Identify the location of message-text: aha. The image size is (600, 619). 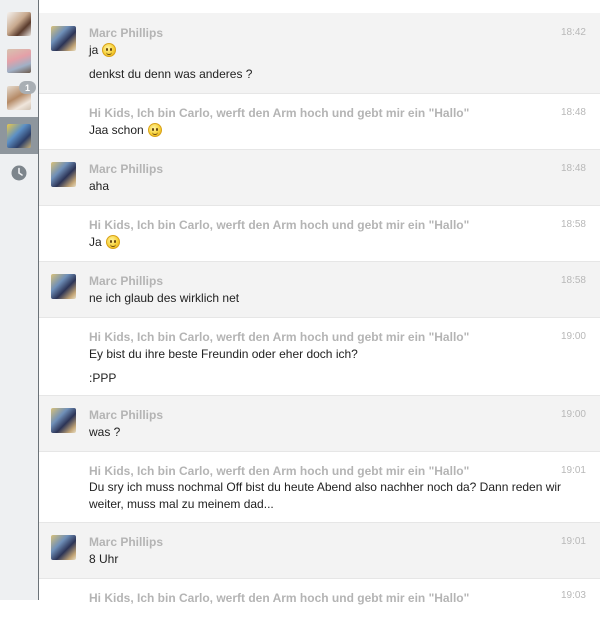
(99, 186).